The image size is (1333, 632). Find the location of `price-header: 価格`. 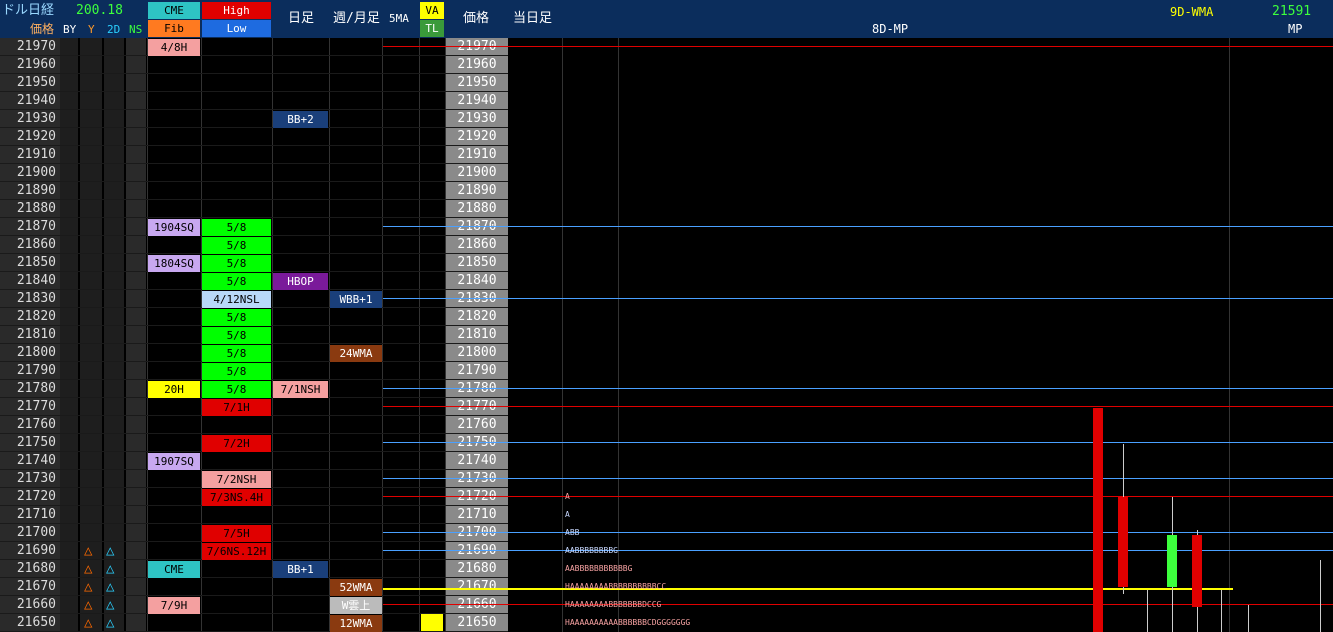

price-header: 価格 is located at coordinates (42, 29).